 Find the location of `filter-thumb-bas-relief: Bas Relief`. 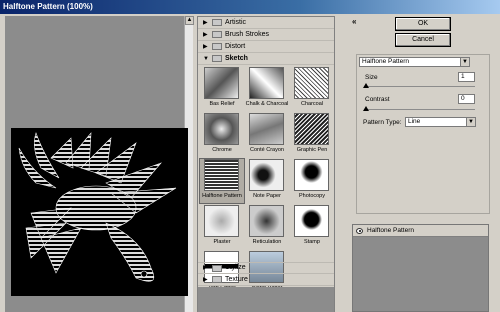

filter-thumb-bas-relief: Bas Relief is located at coordinates (222, 89).